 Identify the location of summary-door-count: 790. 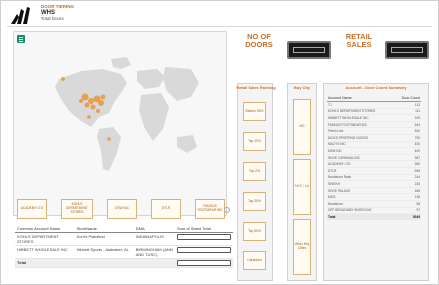
(417, 137).